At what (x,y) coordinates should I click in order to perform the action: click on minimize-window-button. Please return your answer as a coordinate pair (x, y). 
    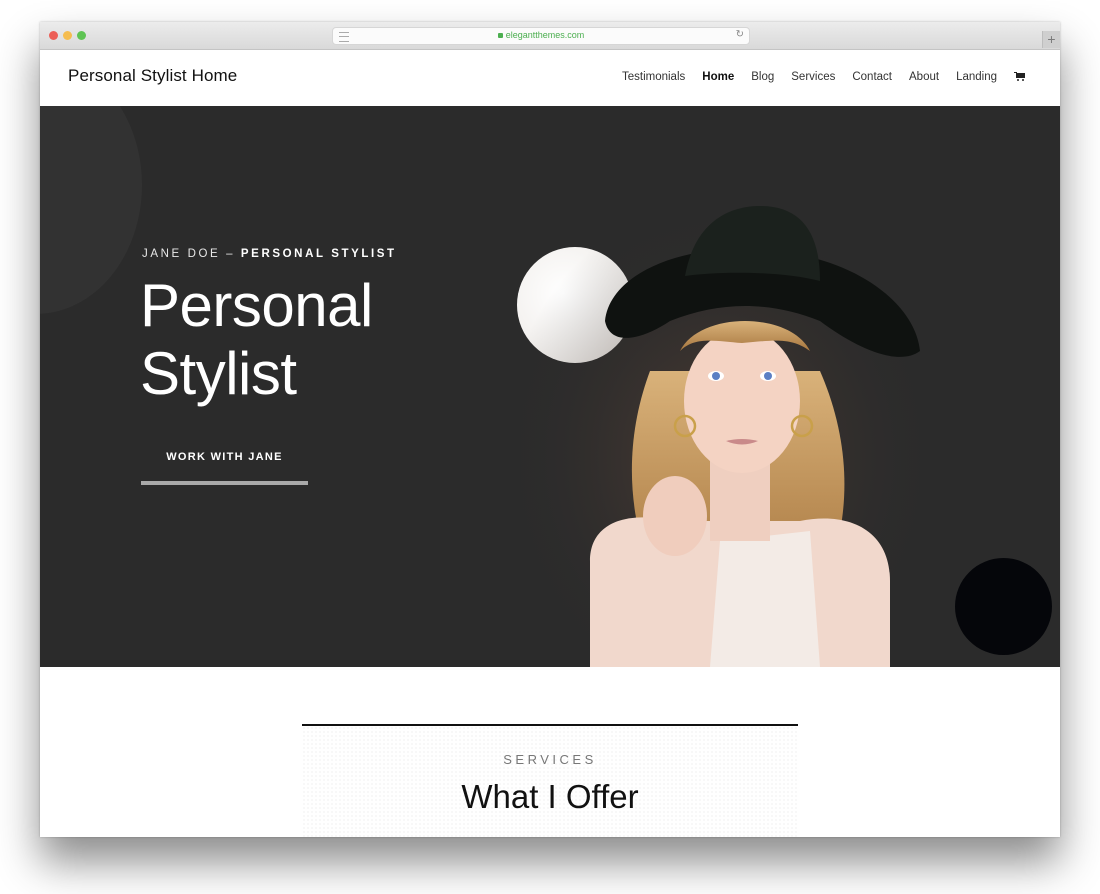
    Looking at the image, I should click on (67, 35).